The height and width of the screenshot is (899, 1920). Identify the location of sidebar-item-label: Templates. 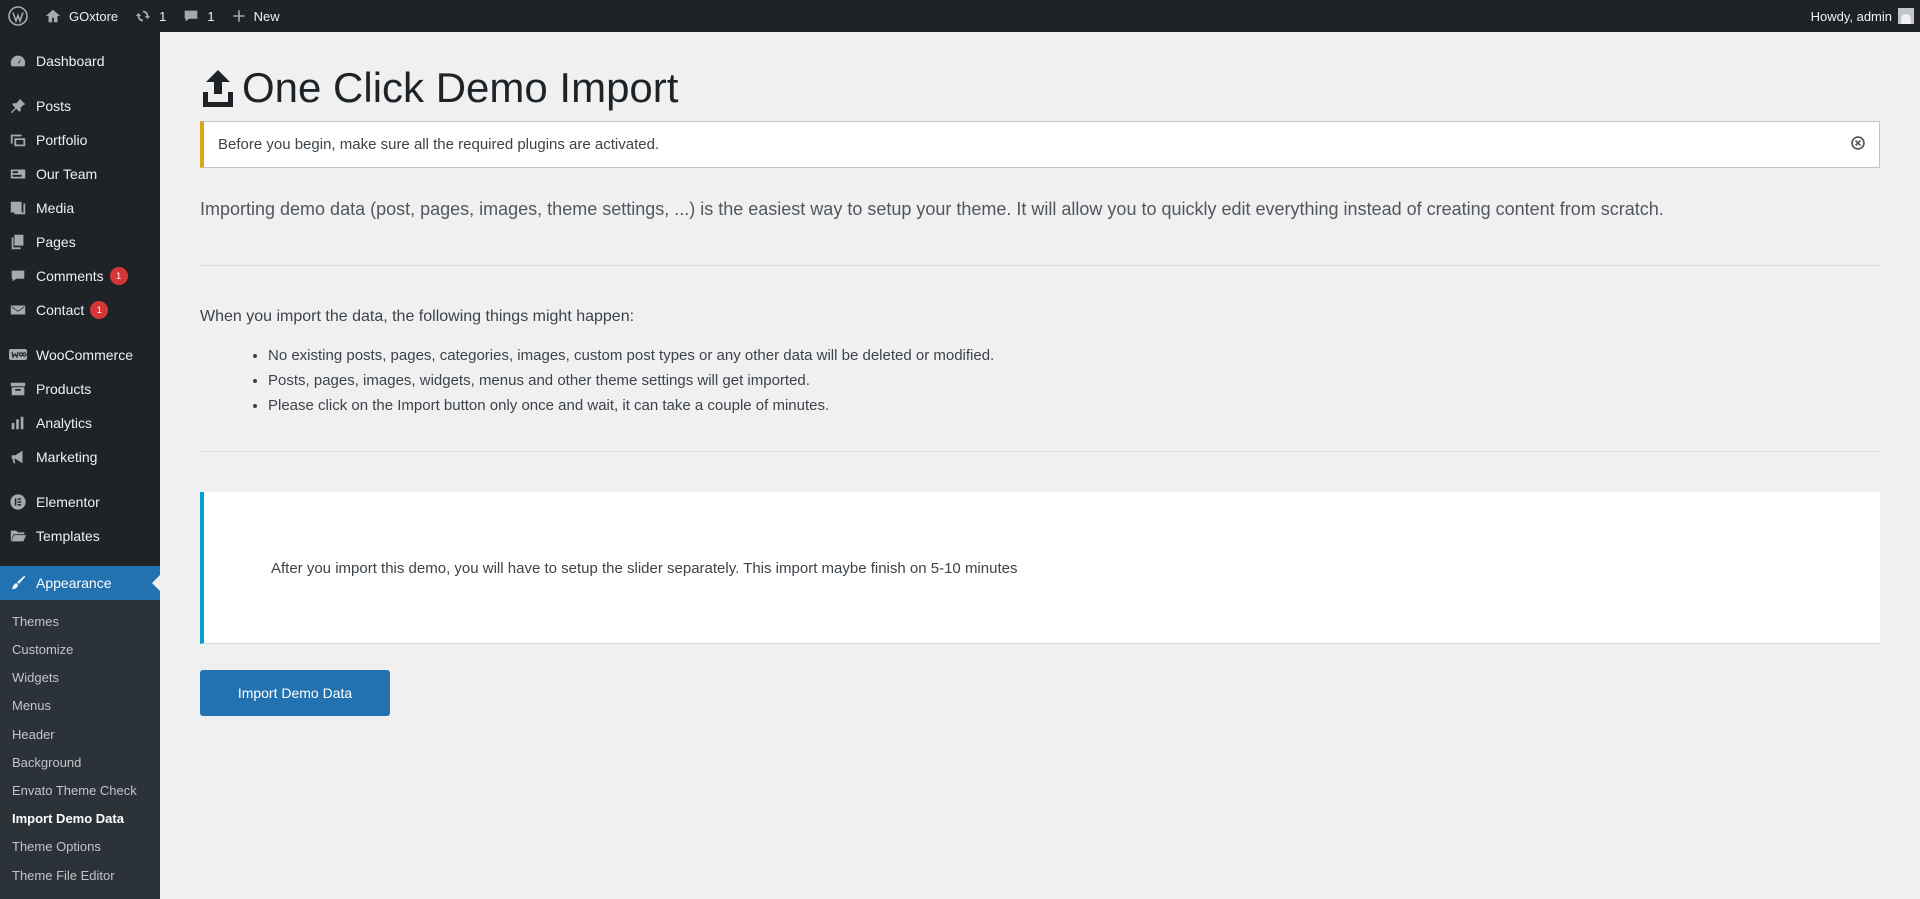
(68, 536).